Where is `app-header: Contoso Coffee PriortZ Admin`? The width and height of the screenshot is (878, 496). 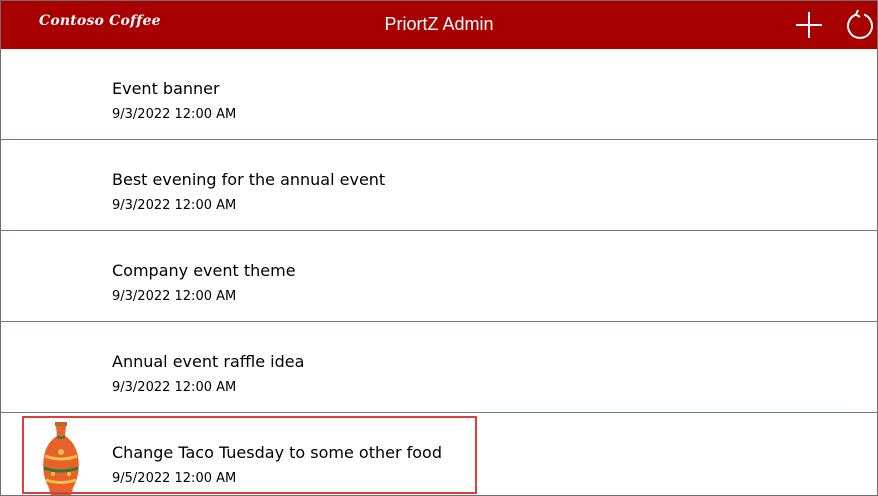 app-header: Contoso Coffee PriortZ Admin is located at coordinates (439, 25).